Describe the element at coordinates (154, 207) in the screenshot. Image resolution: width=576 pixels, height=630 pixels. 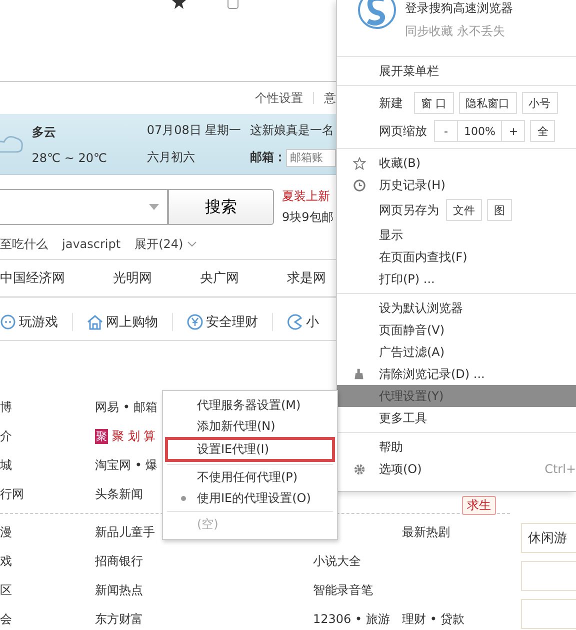
I see `dropdown-icon` at that location.